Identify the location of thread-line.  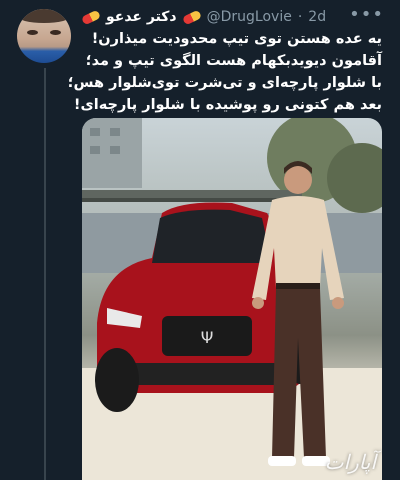
(45, 274).